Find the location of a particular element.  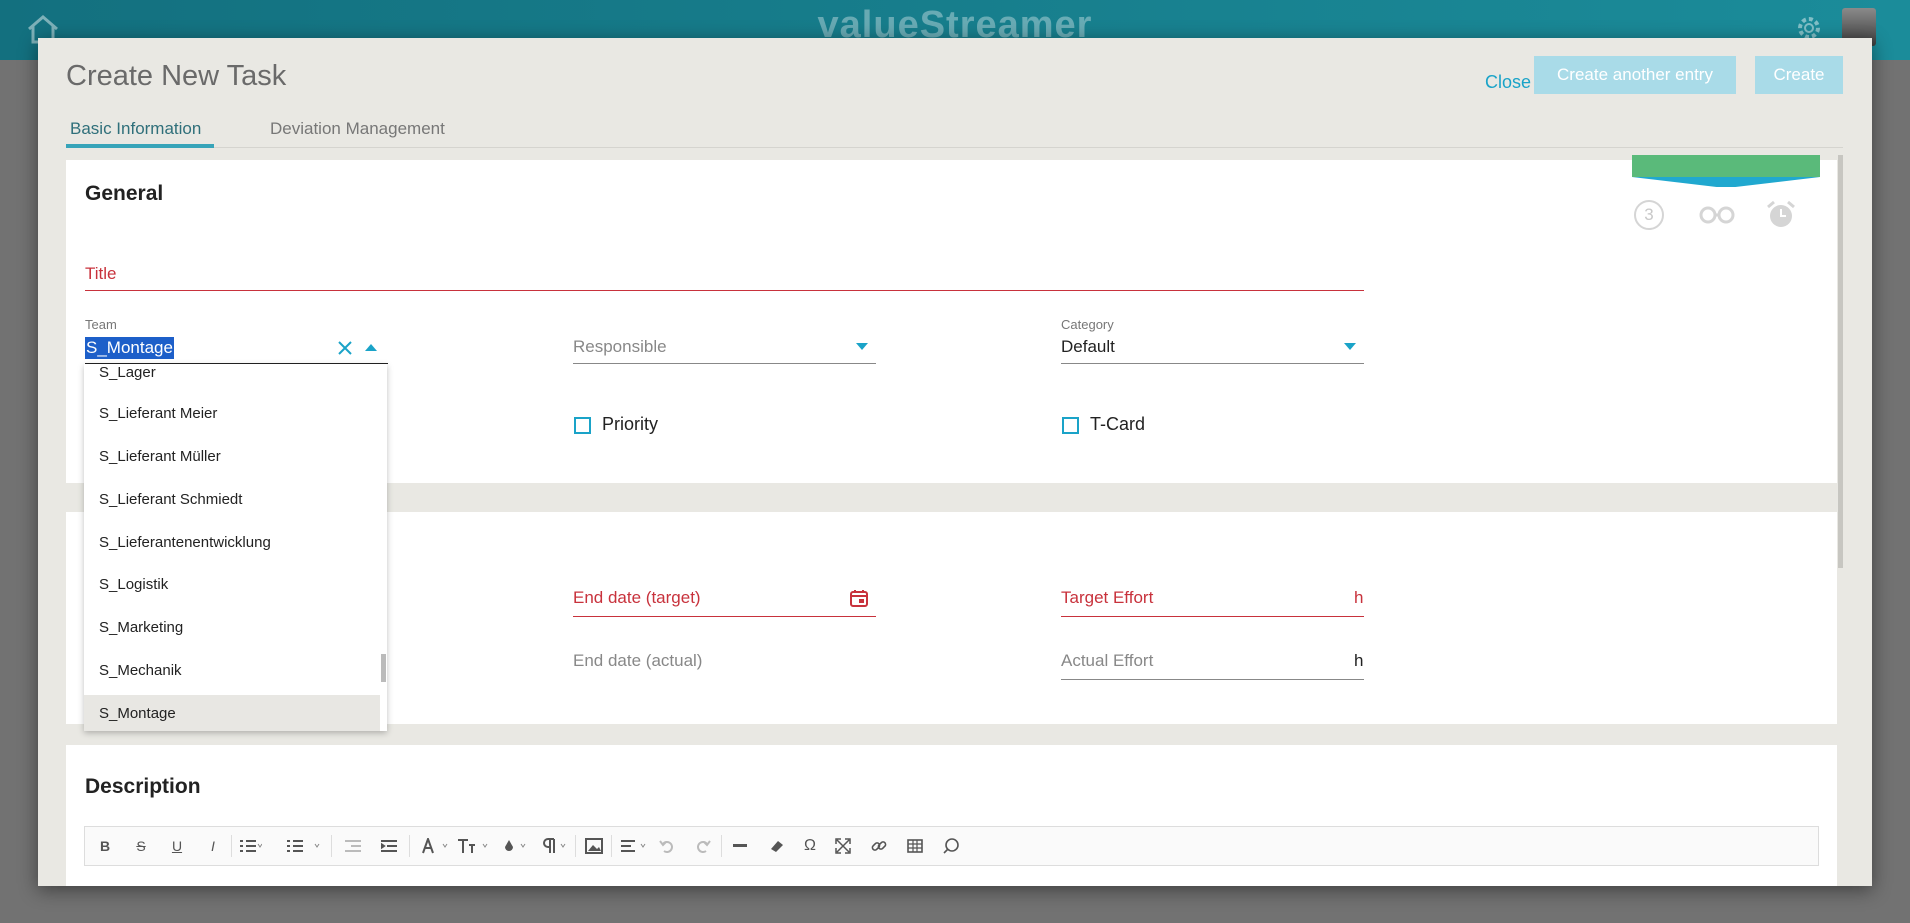

redo-icon is located at coordinates (703, 846).